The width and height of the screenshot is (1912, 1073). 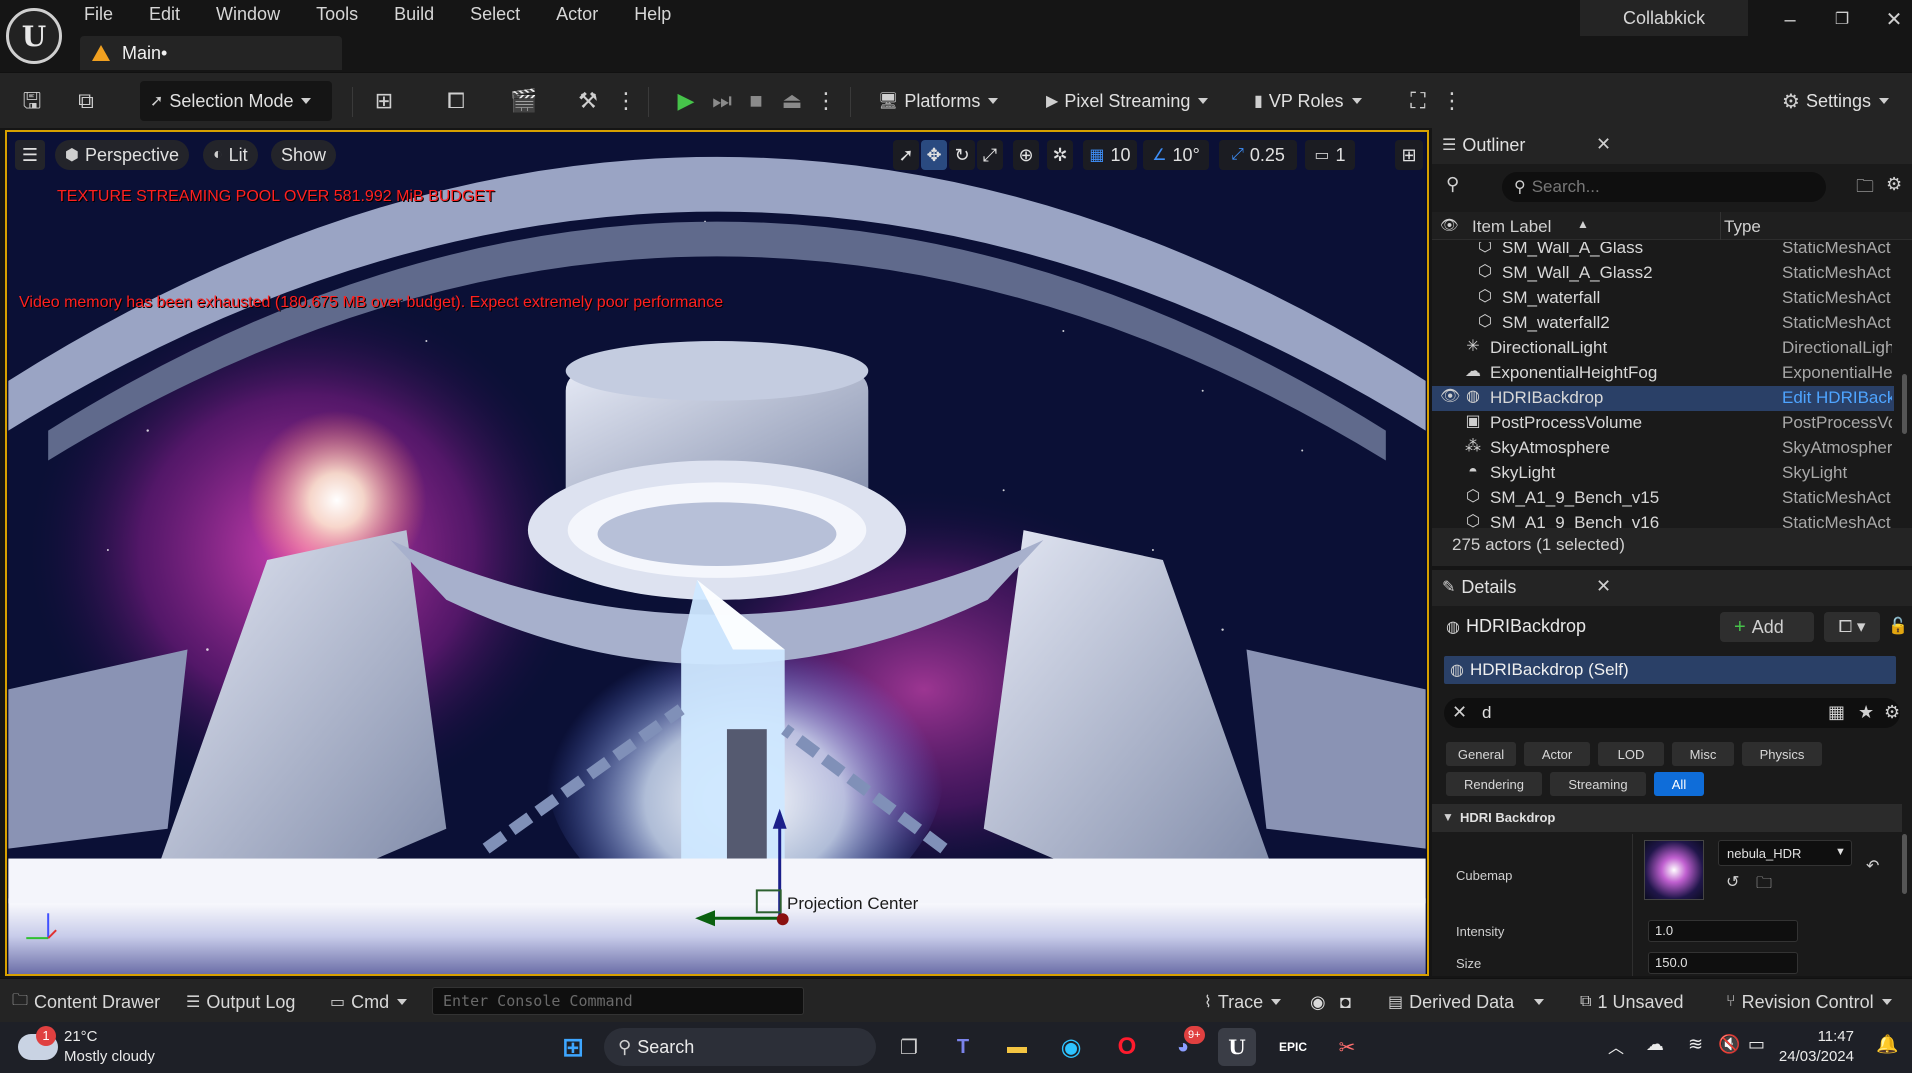 I want to click on vcam-icon: ⛶, so click(x=1418, y=101).